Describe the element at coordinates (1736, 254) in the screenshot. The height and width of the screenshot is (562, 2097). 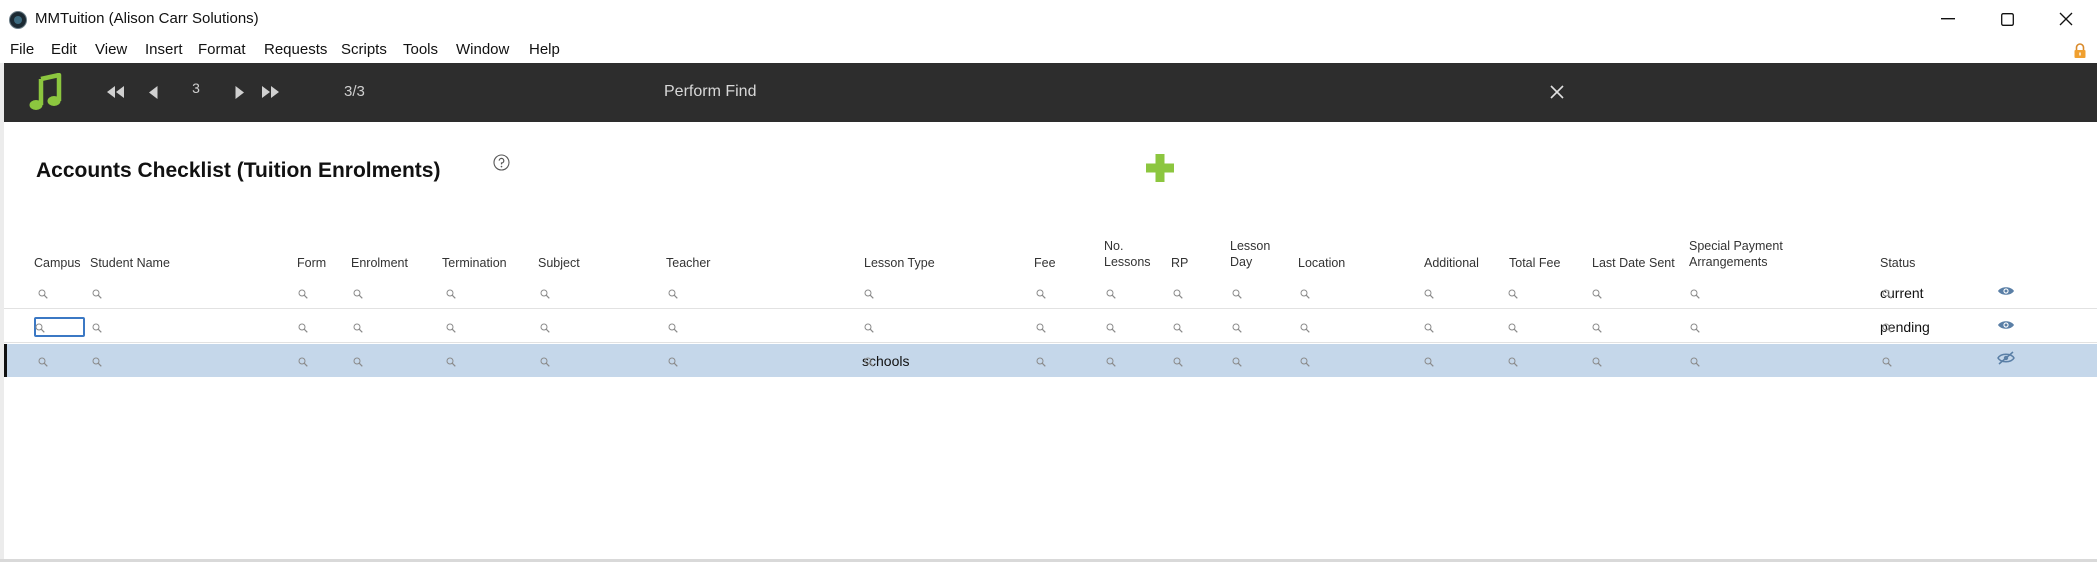
I see `column-header-special-payment-arrangements: Special Payment Arrangements` at that location.